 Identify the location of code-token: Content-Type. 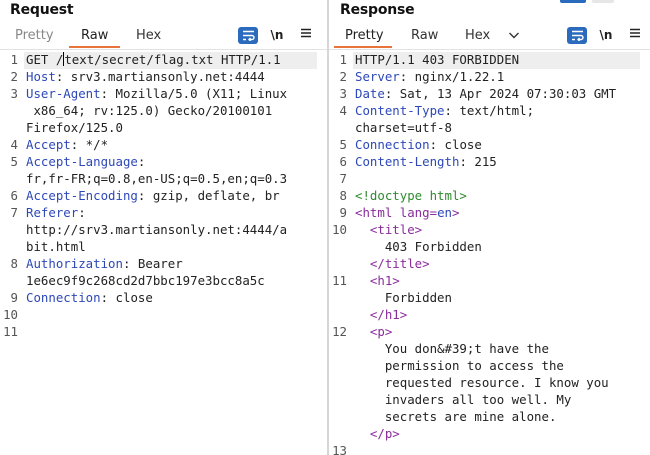
(400, 110).